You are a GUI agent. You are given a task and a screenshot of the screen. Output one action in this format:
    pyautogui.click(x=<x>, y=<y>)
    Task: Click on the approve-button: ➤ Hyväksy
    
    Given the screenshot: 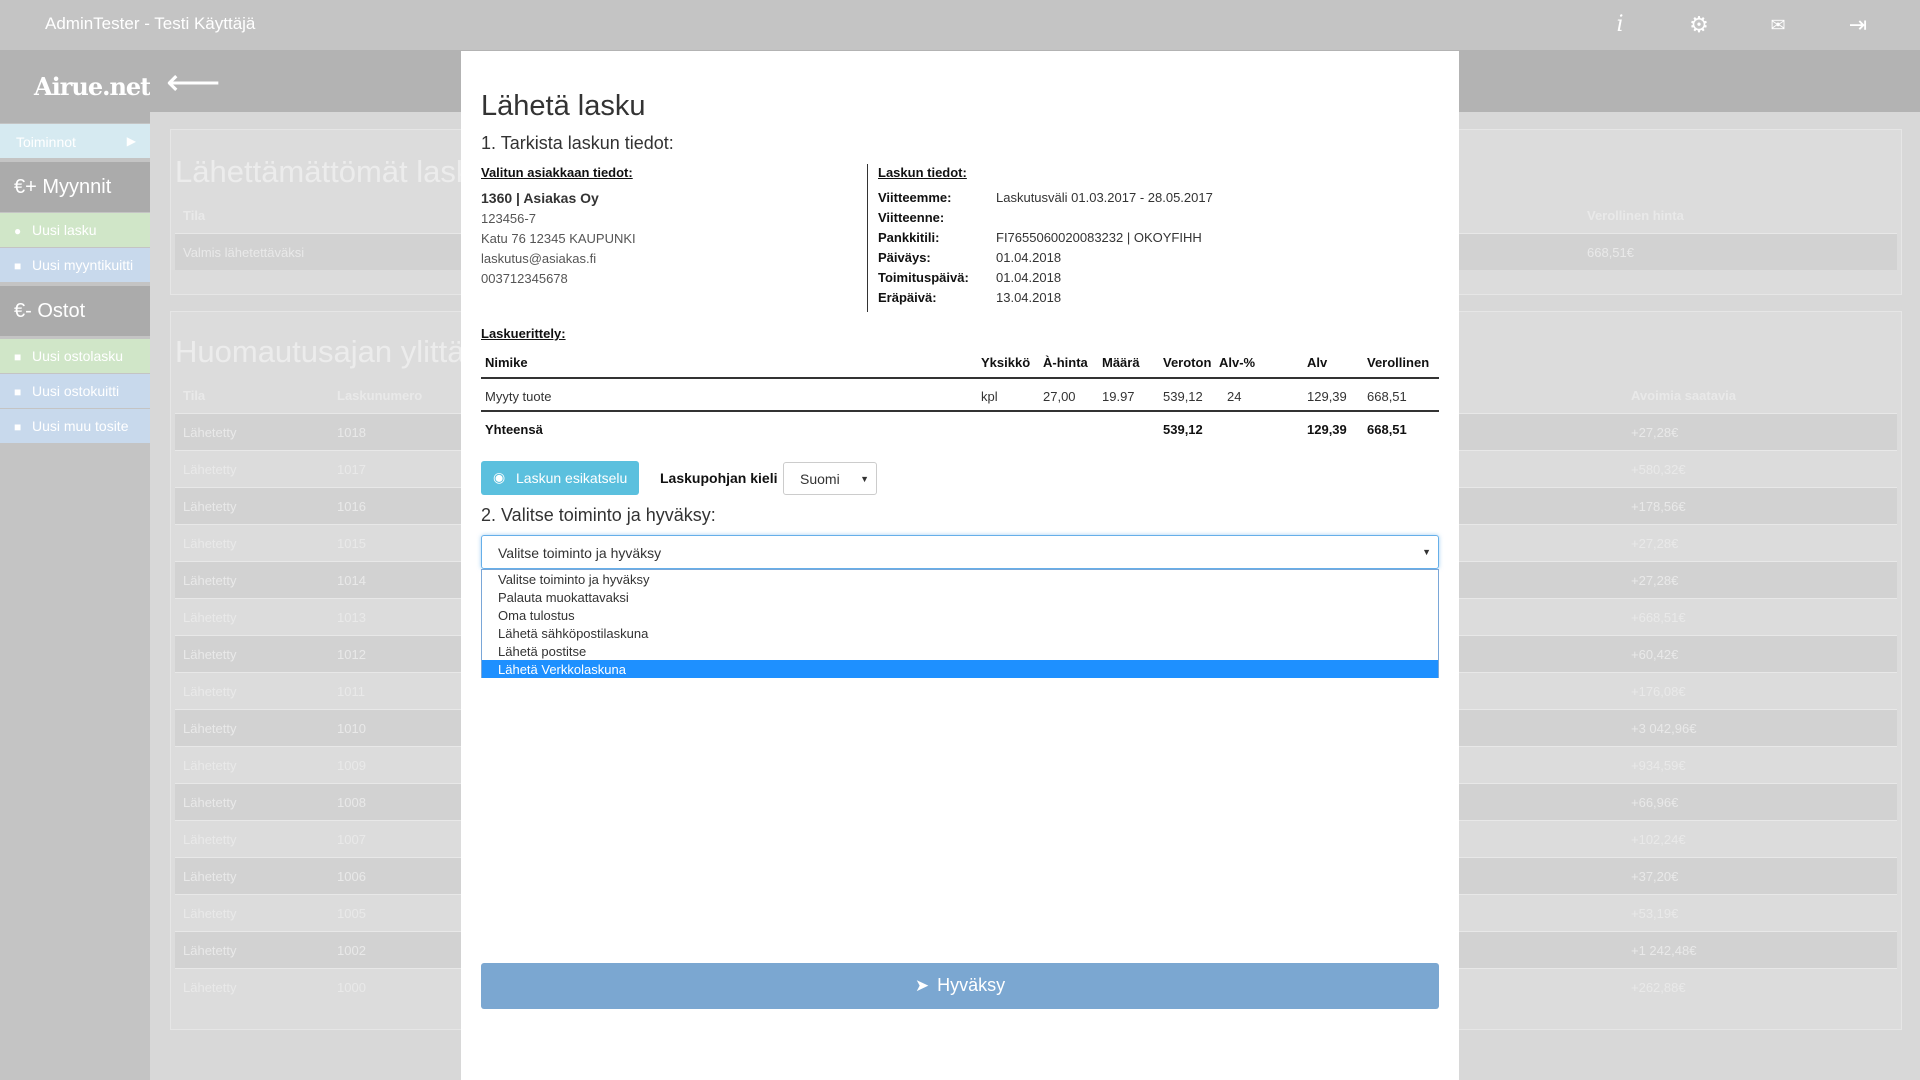 What is the action you would take?
    pyautogui.click(x=960, y=986)
    